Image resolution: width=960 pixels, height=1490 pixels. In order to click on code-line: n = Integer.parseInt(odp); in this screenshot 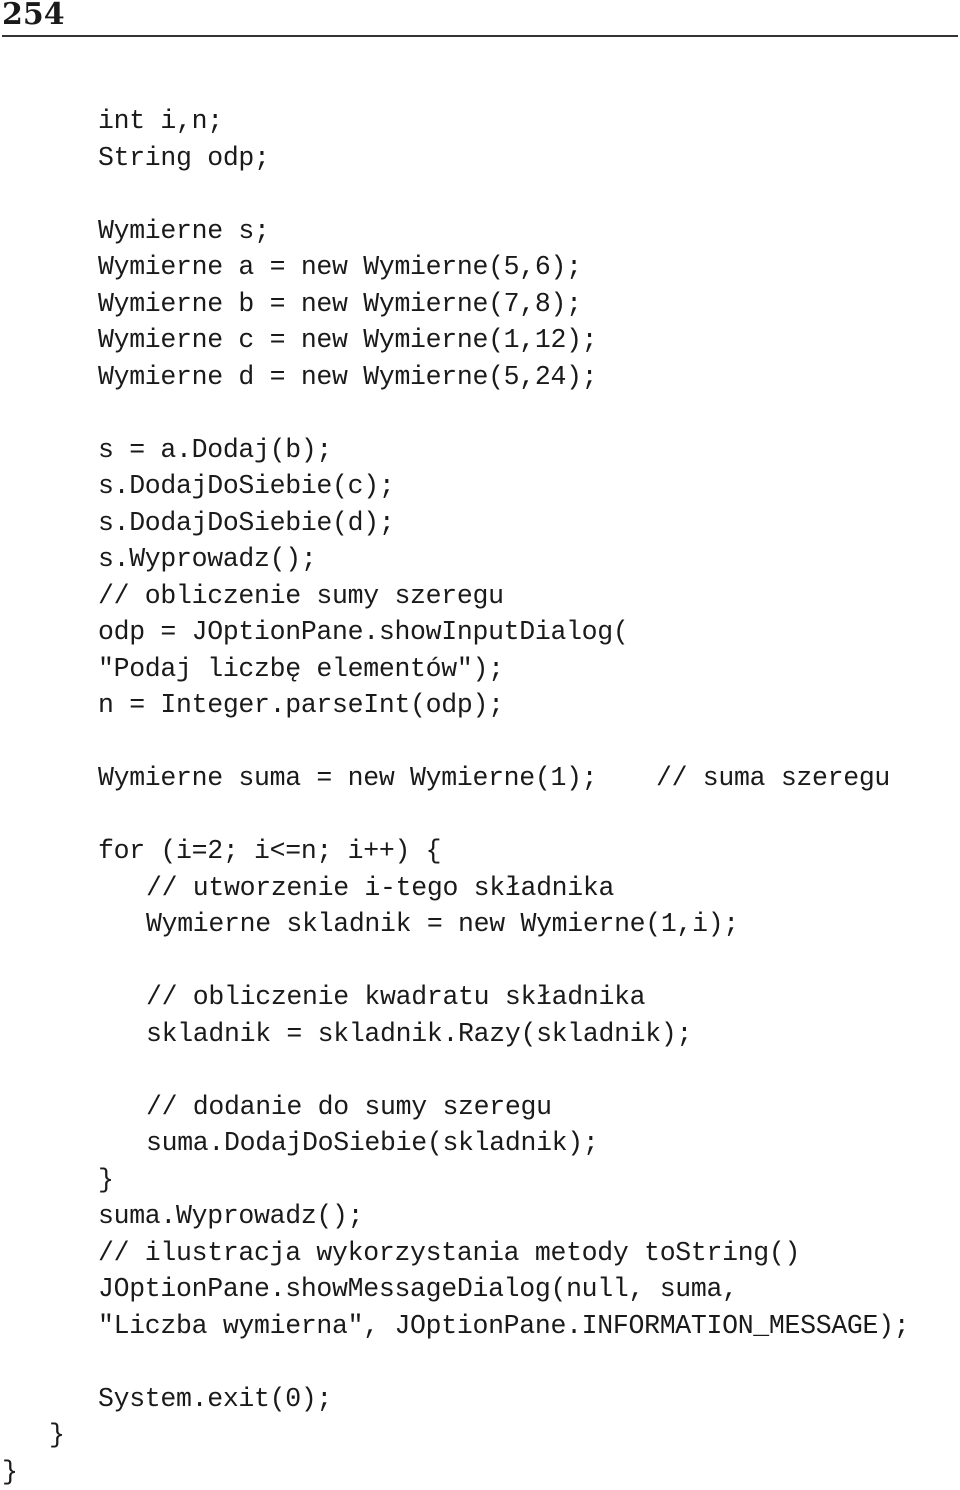, I will do `click(480, 705)`.